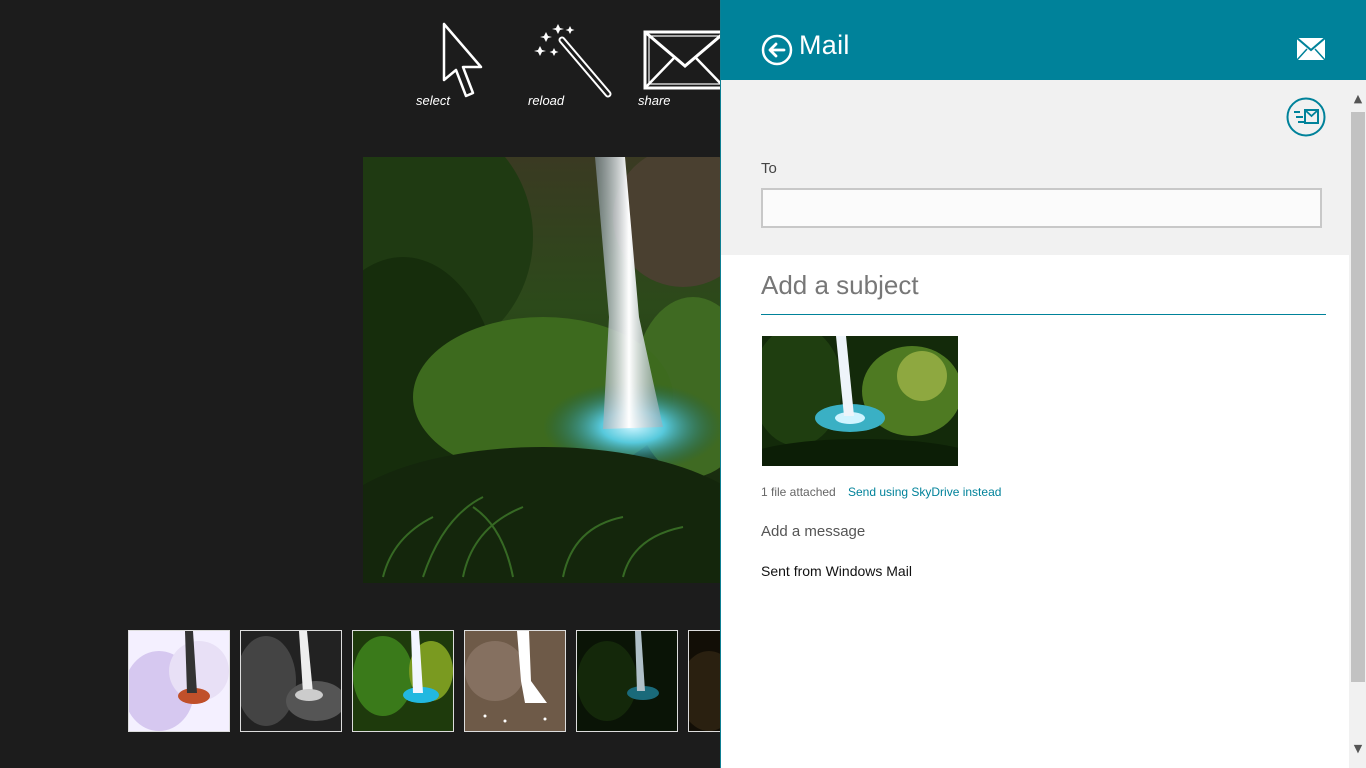 This screenshot has width=1366, height=768. I want to click on back-arrow-icon, so click(777, 50).